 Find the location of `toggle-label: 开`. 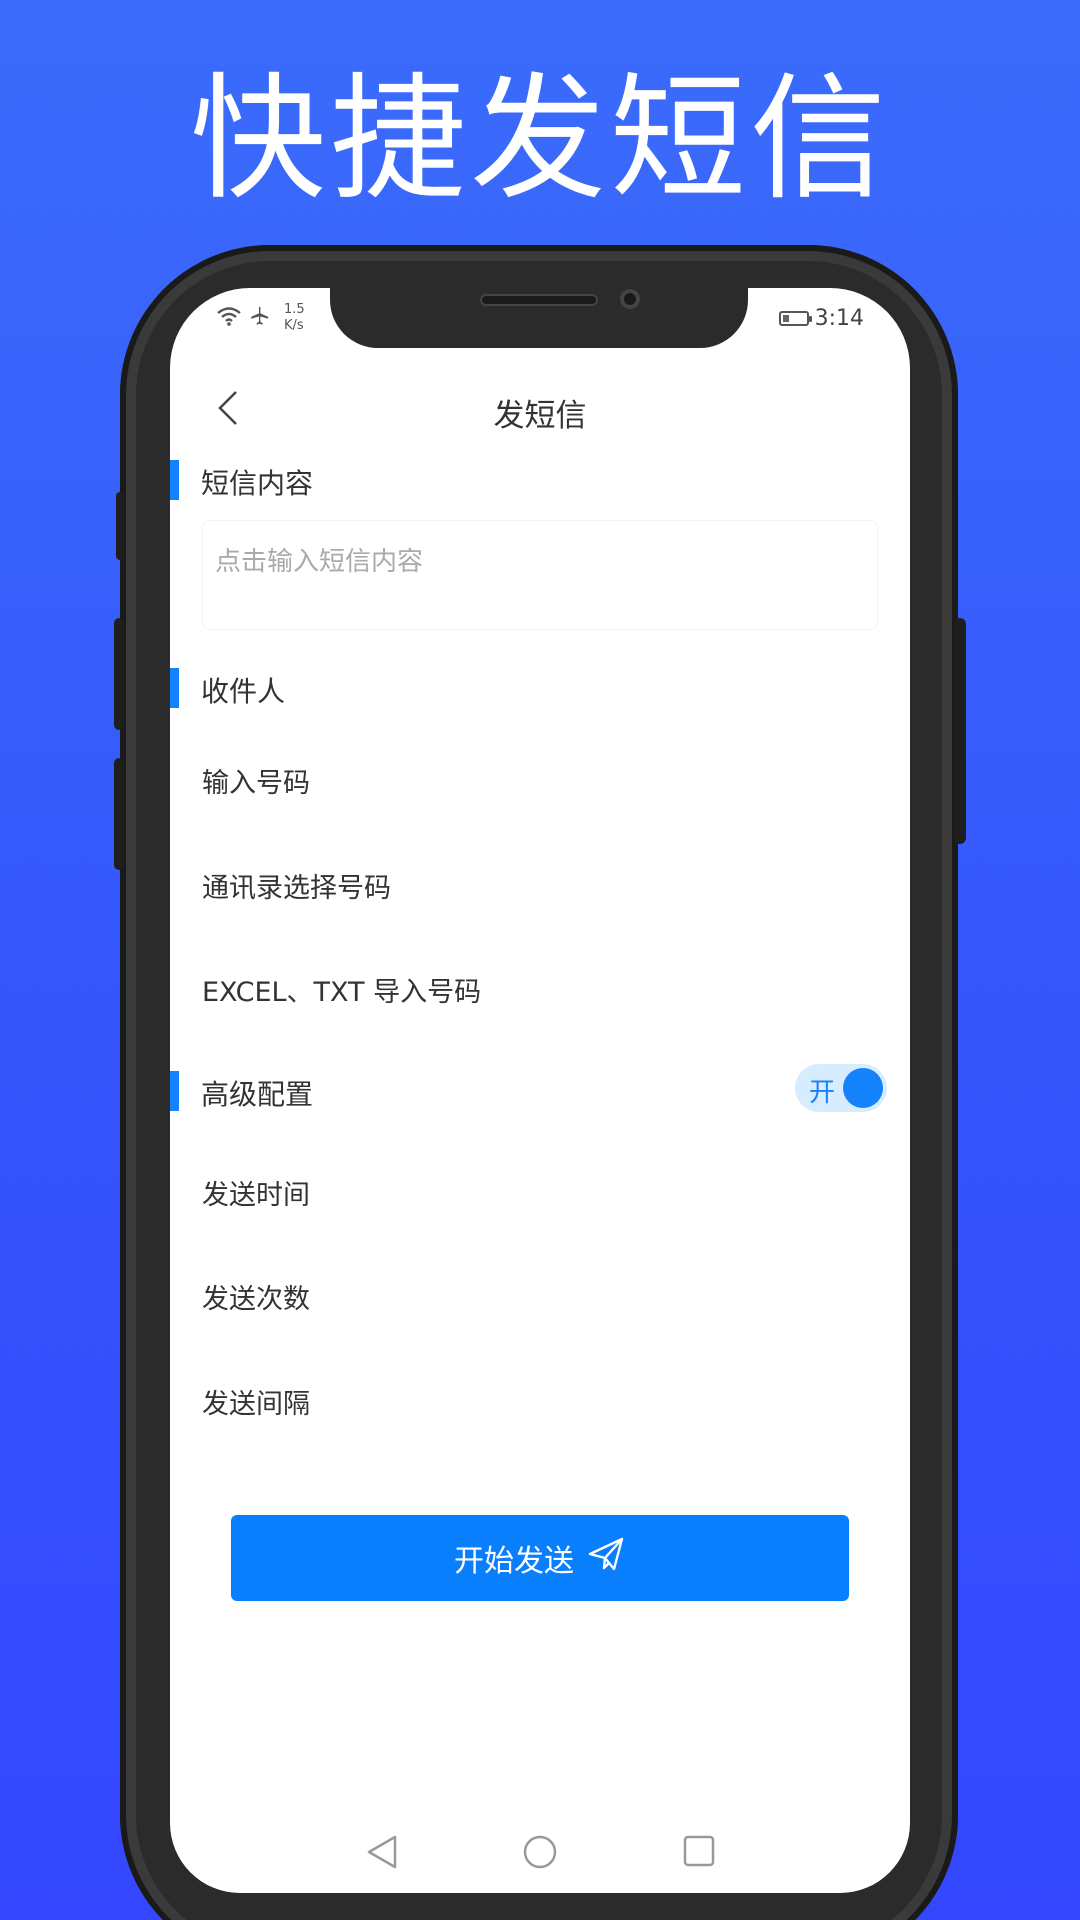

toggle-label: 开 is located at coordinates (822, 1093).